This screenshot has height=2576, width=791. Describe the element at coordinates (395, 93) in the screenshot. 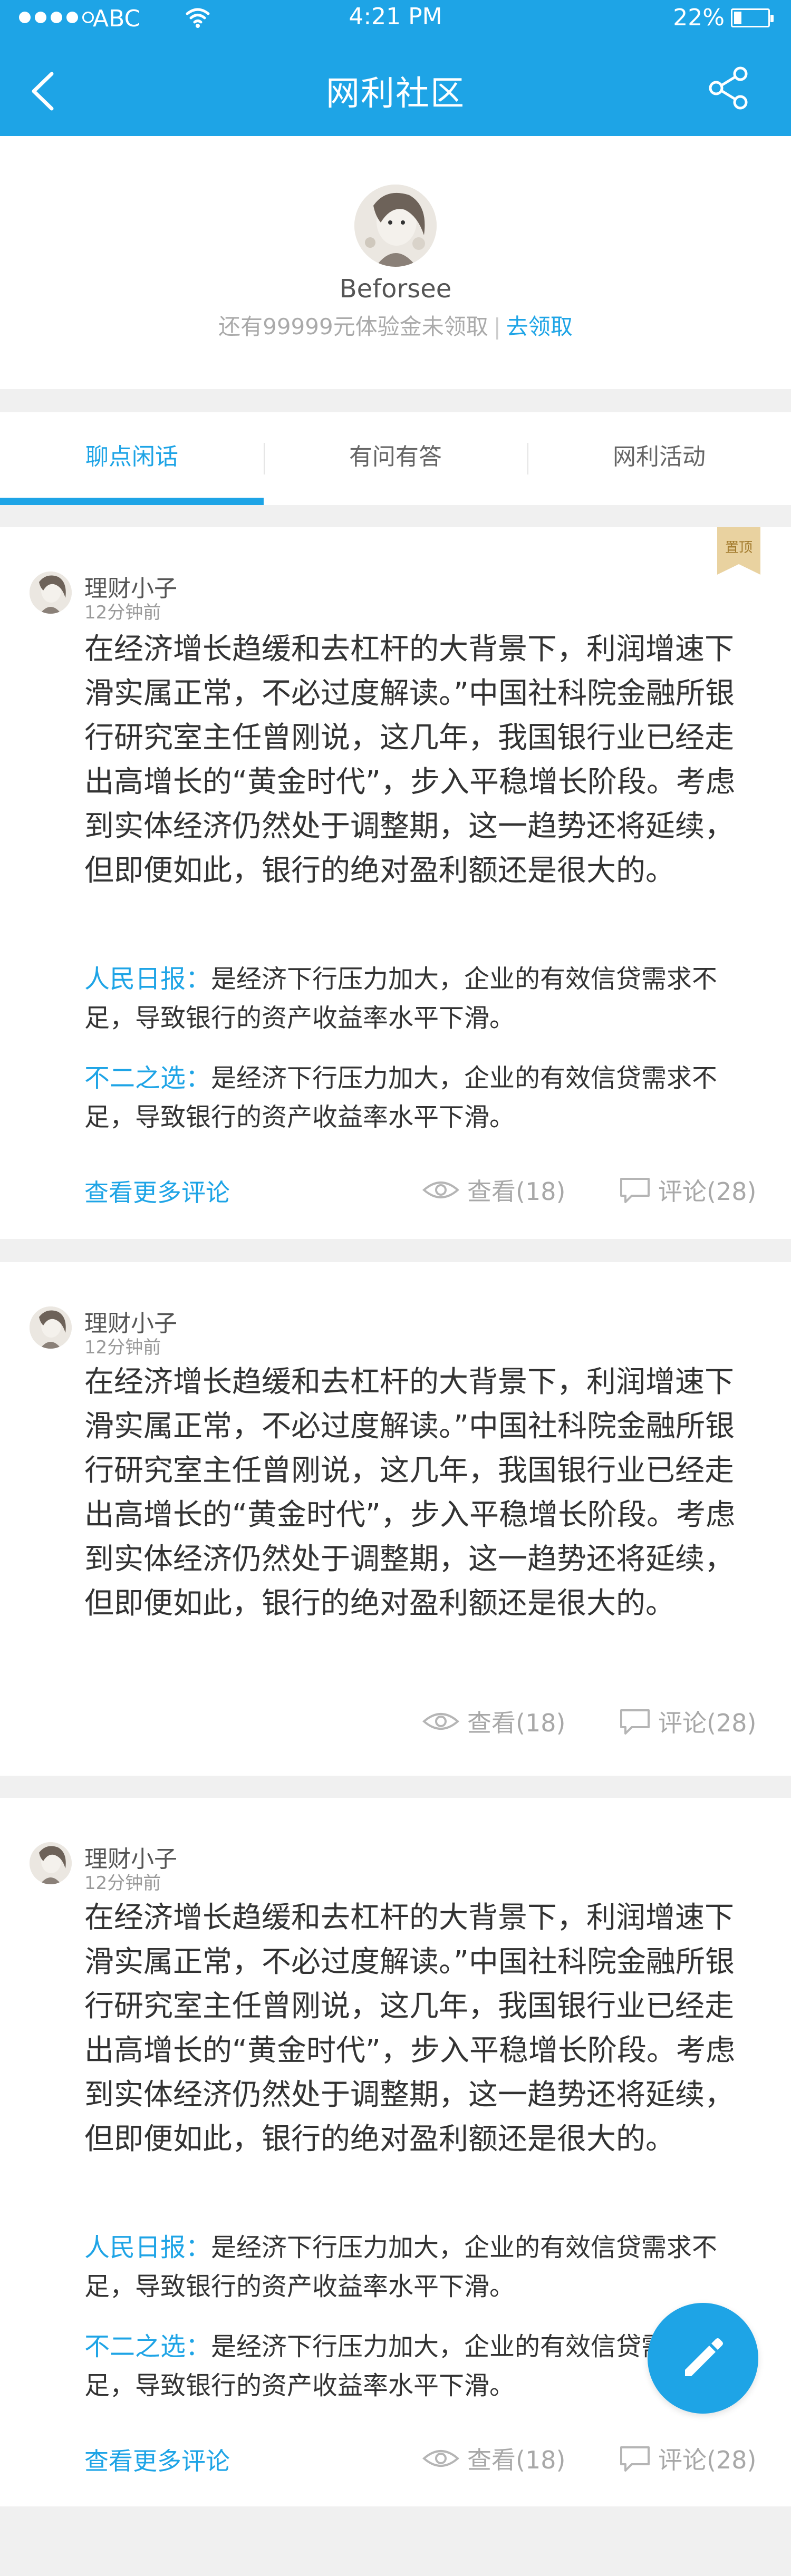

I see `page-title: 网利社区` at that location.